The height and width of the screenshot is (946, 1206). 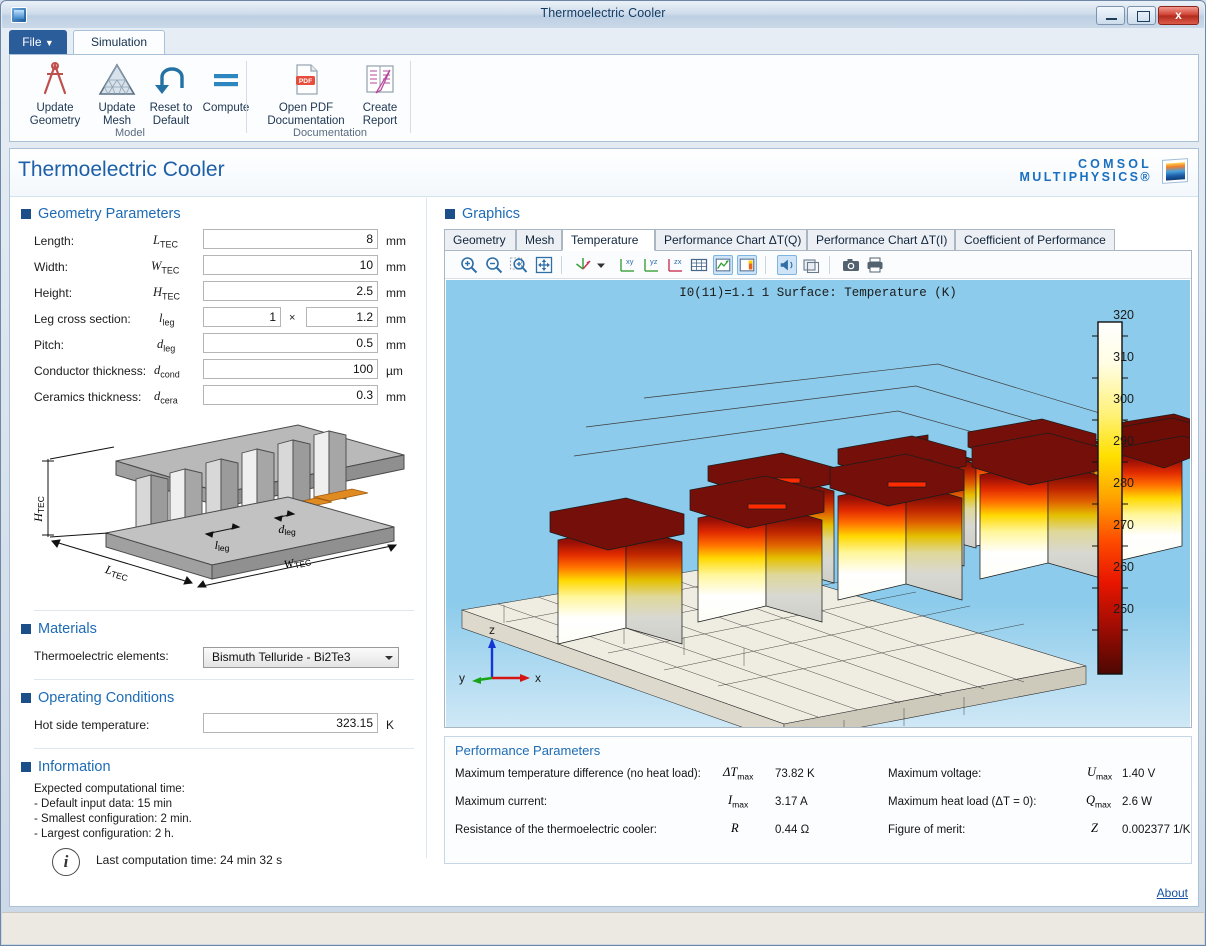 I want to click on svg-text: yz, so click(x=654, y=261).